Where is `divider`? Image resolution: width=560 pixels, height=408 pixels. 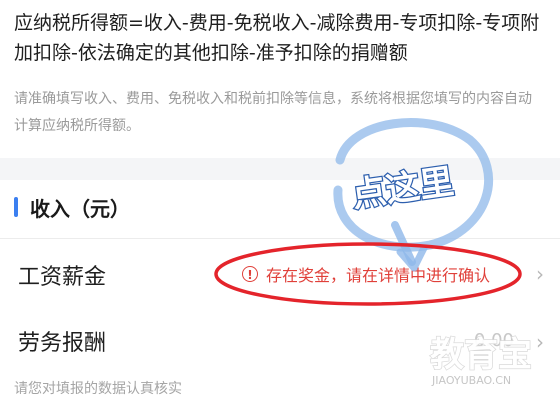 divider is located at coordinates (280, 238).